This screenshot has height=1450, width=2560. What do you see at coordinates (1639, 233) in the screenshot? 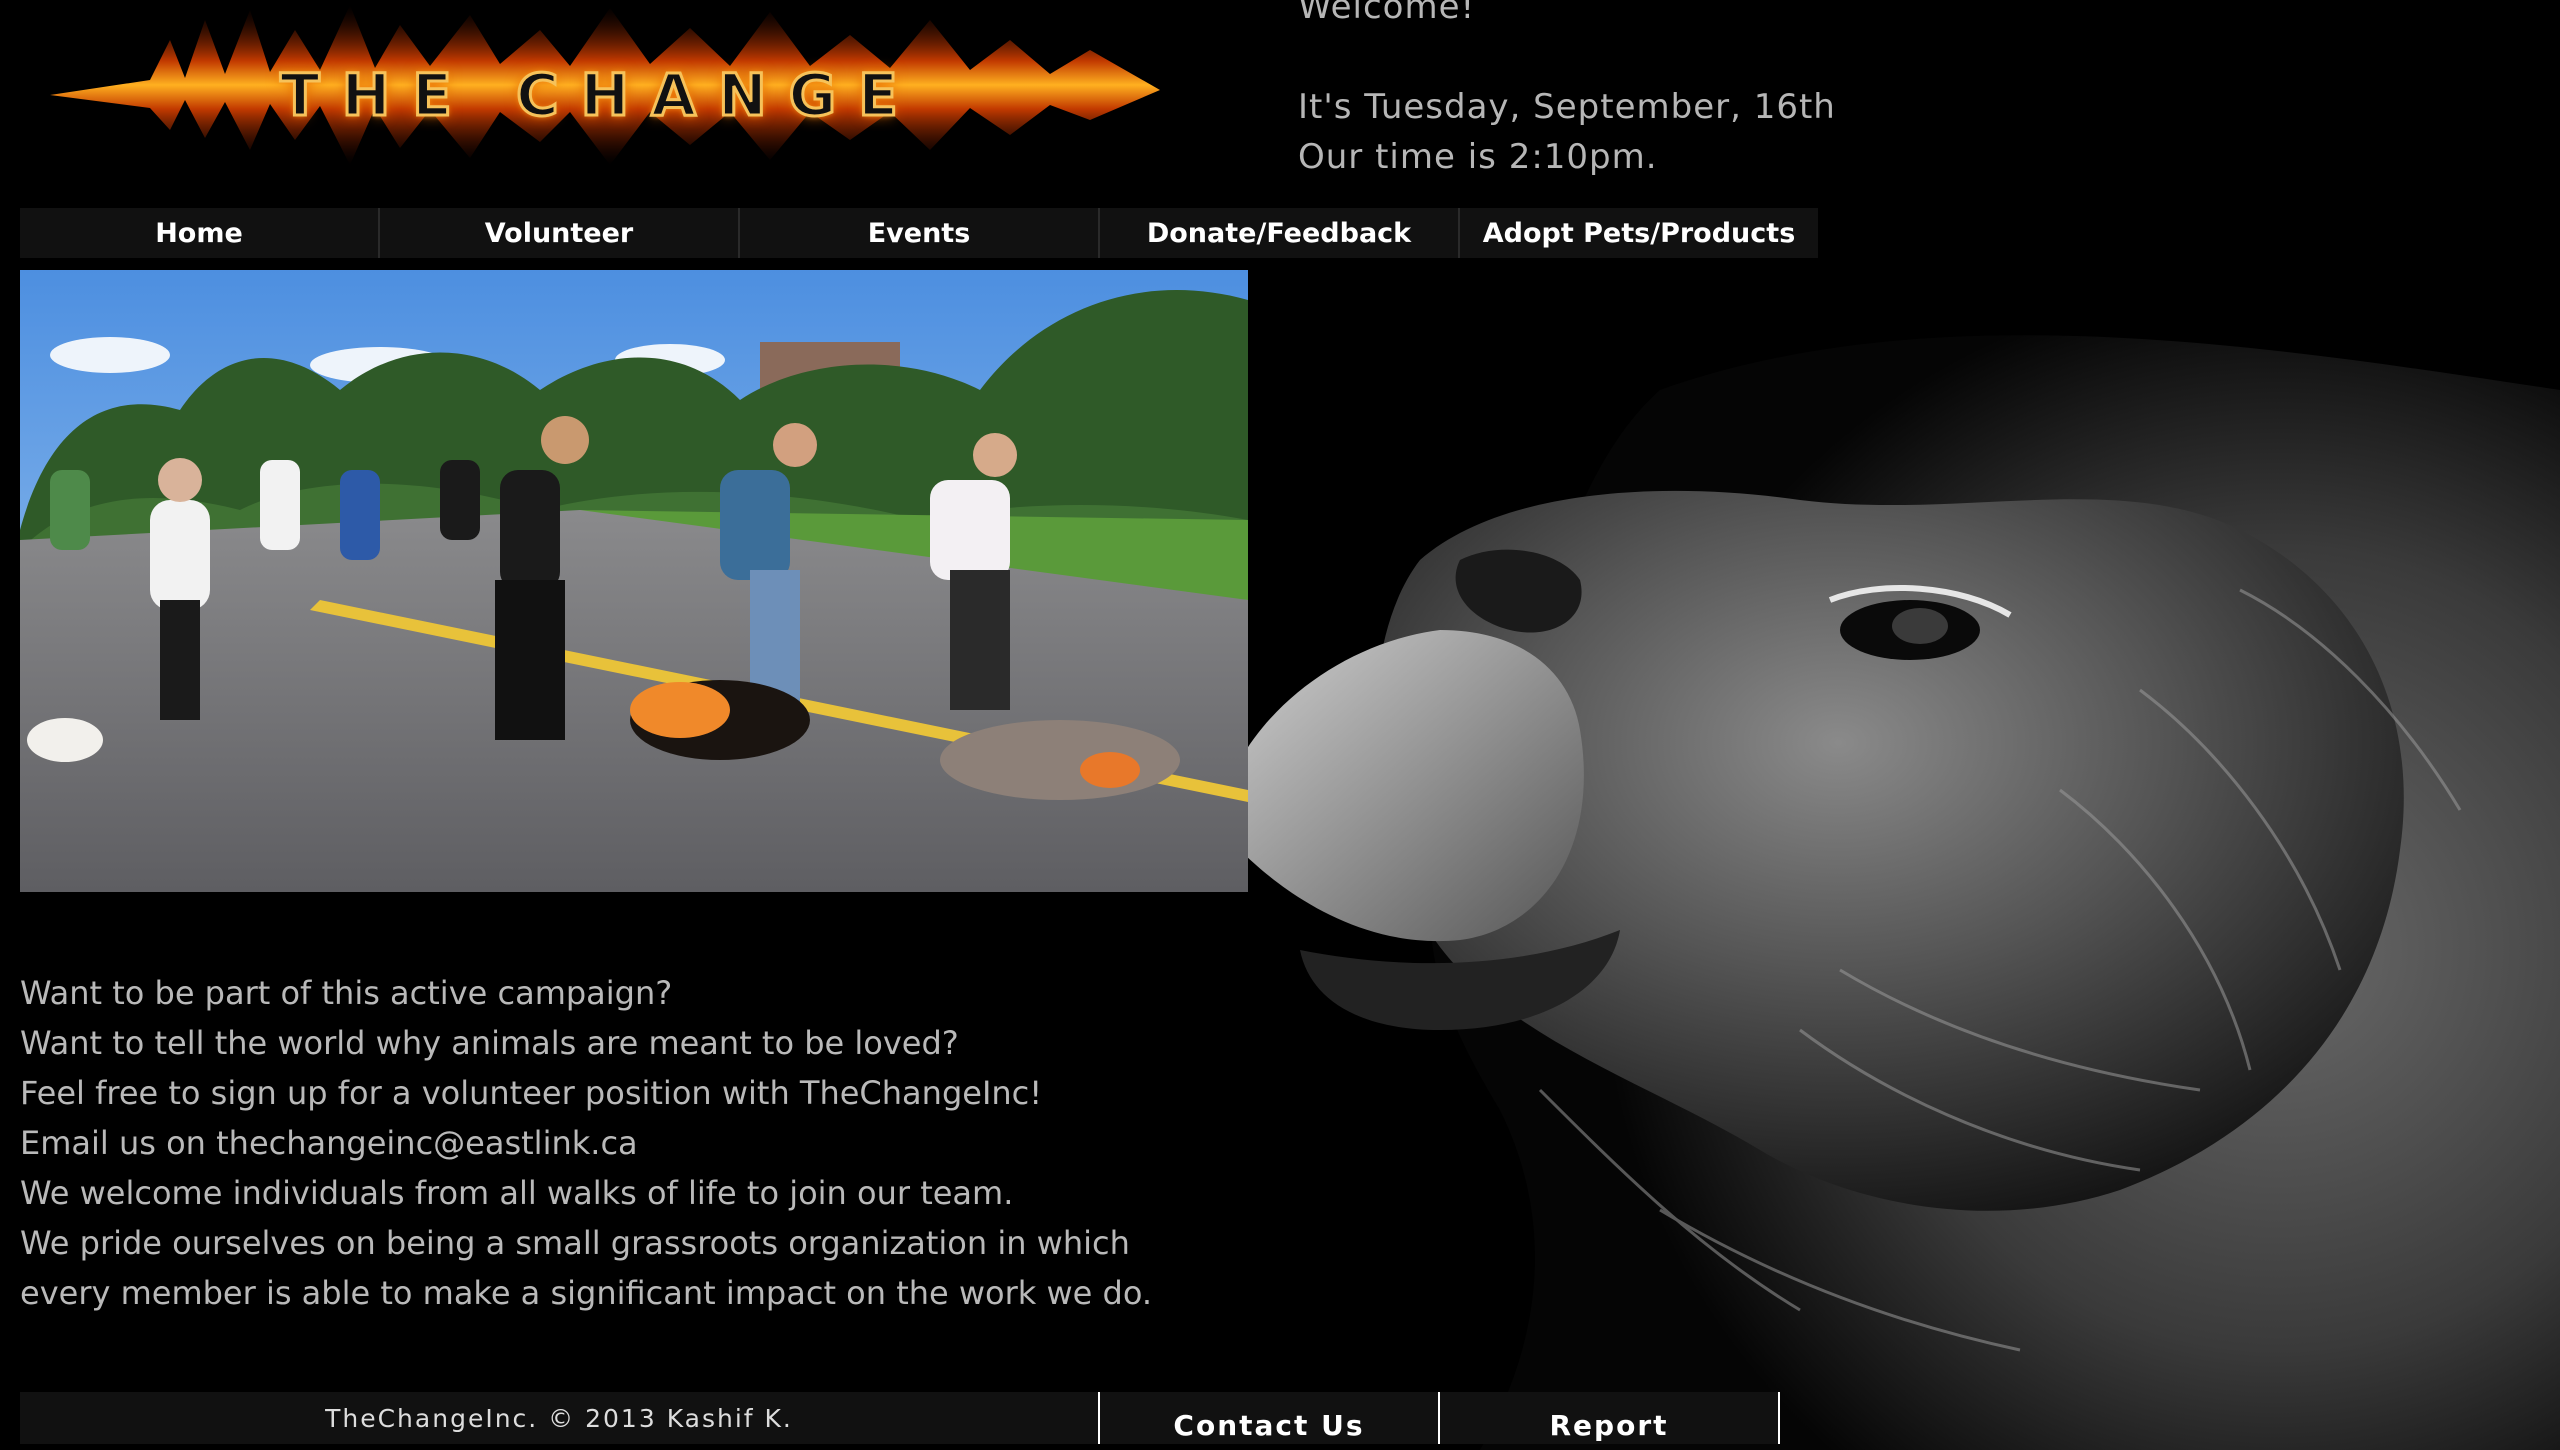
I see `nav-item-adopt-pets-products: Adopt Pets/Products` at bounding box center [1639, 233].